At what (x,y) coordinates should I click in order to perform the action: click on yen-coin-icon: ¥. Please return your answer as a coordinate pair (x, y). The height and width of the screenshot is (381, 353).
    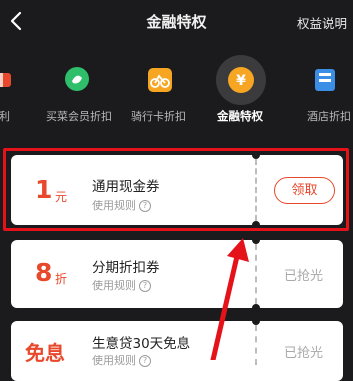
    Looking at the image, I should click on (241, 80).